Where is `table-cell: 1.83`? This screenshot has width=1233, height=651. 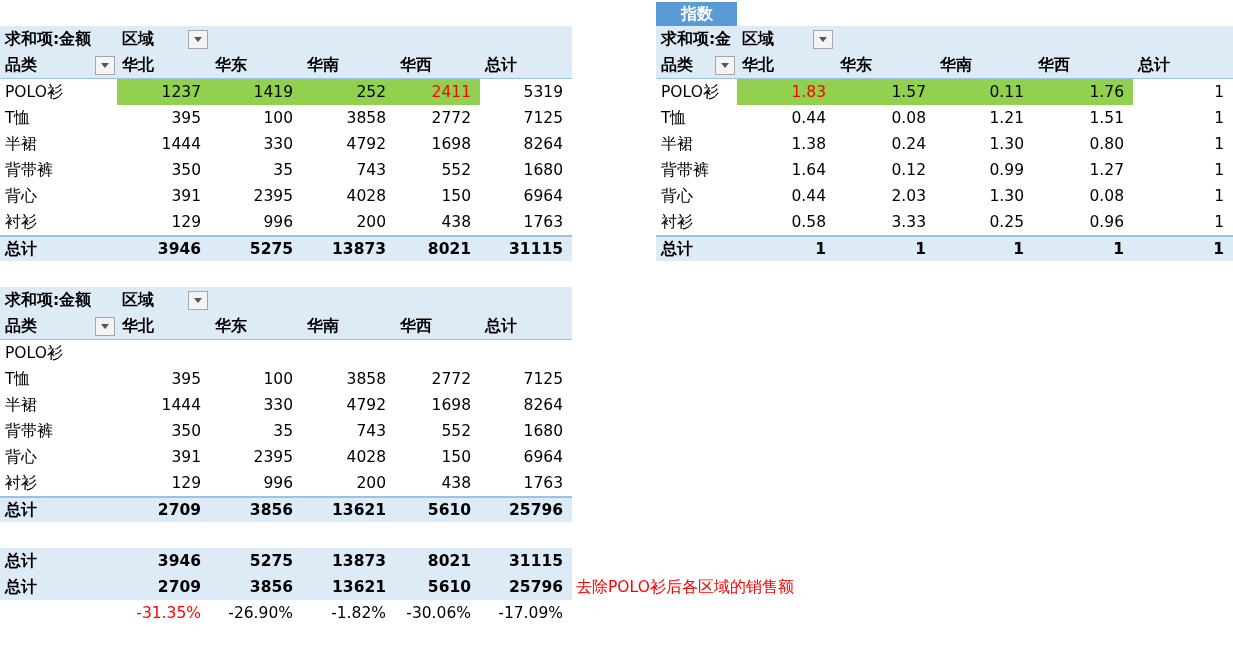
table-cell: 1.83 is located at coordinates (786, 92).